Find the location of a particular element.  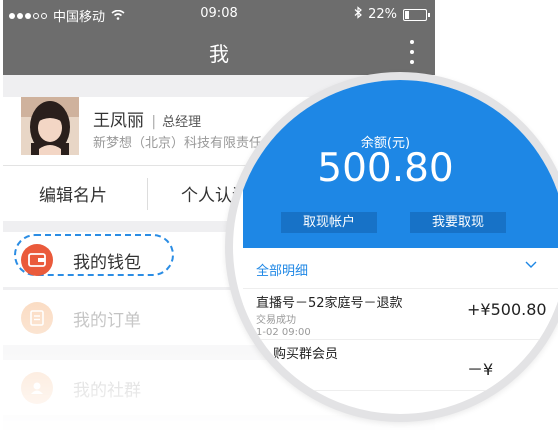

transaction-title: 购买群会员 is located at coordinates (306, 354).